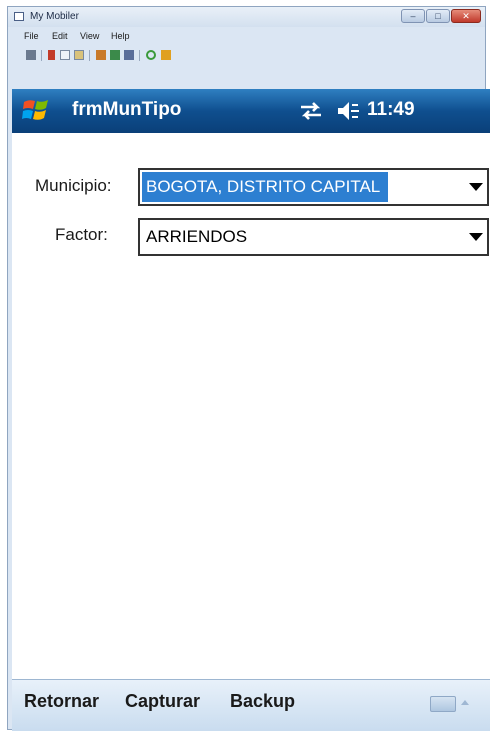  I want to click on app-window-icon, so click(19, 16).